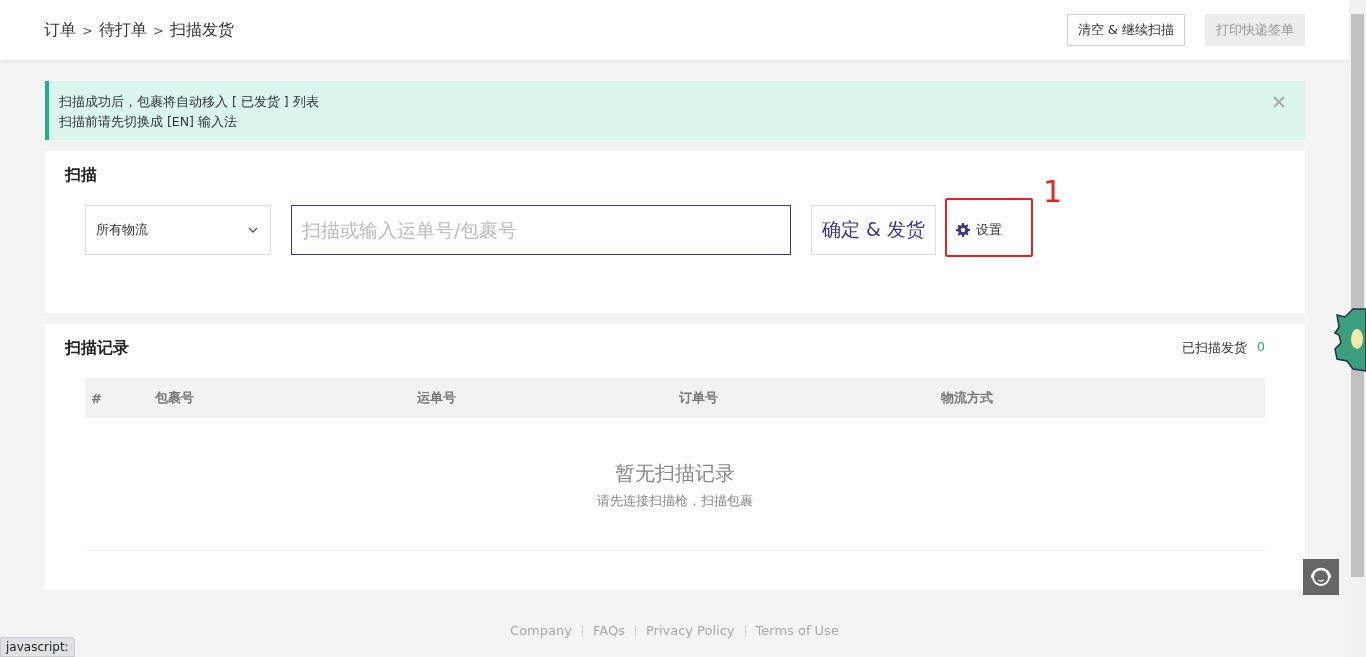 The width and height of the screenshot is (1366, 657). I want to click on breadcrumb-item: 订单, so click(60, 30).